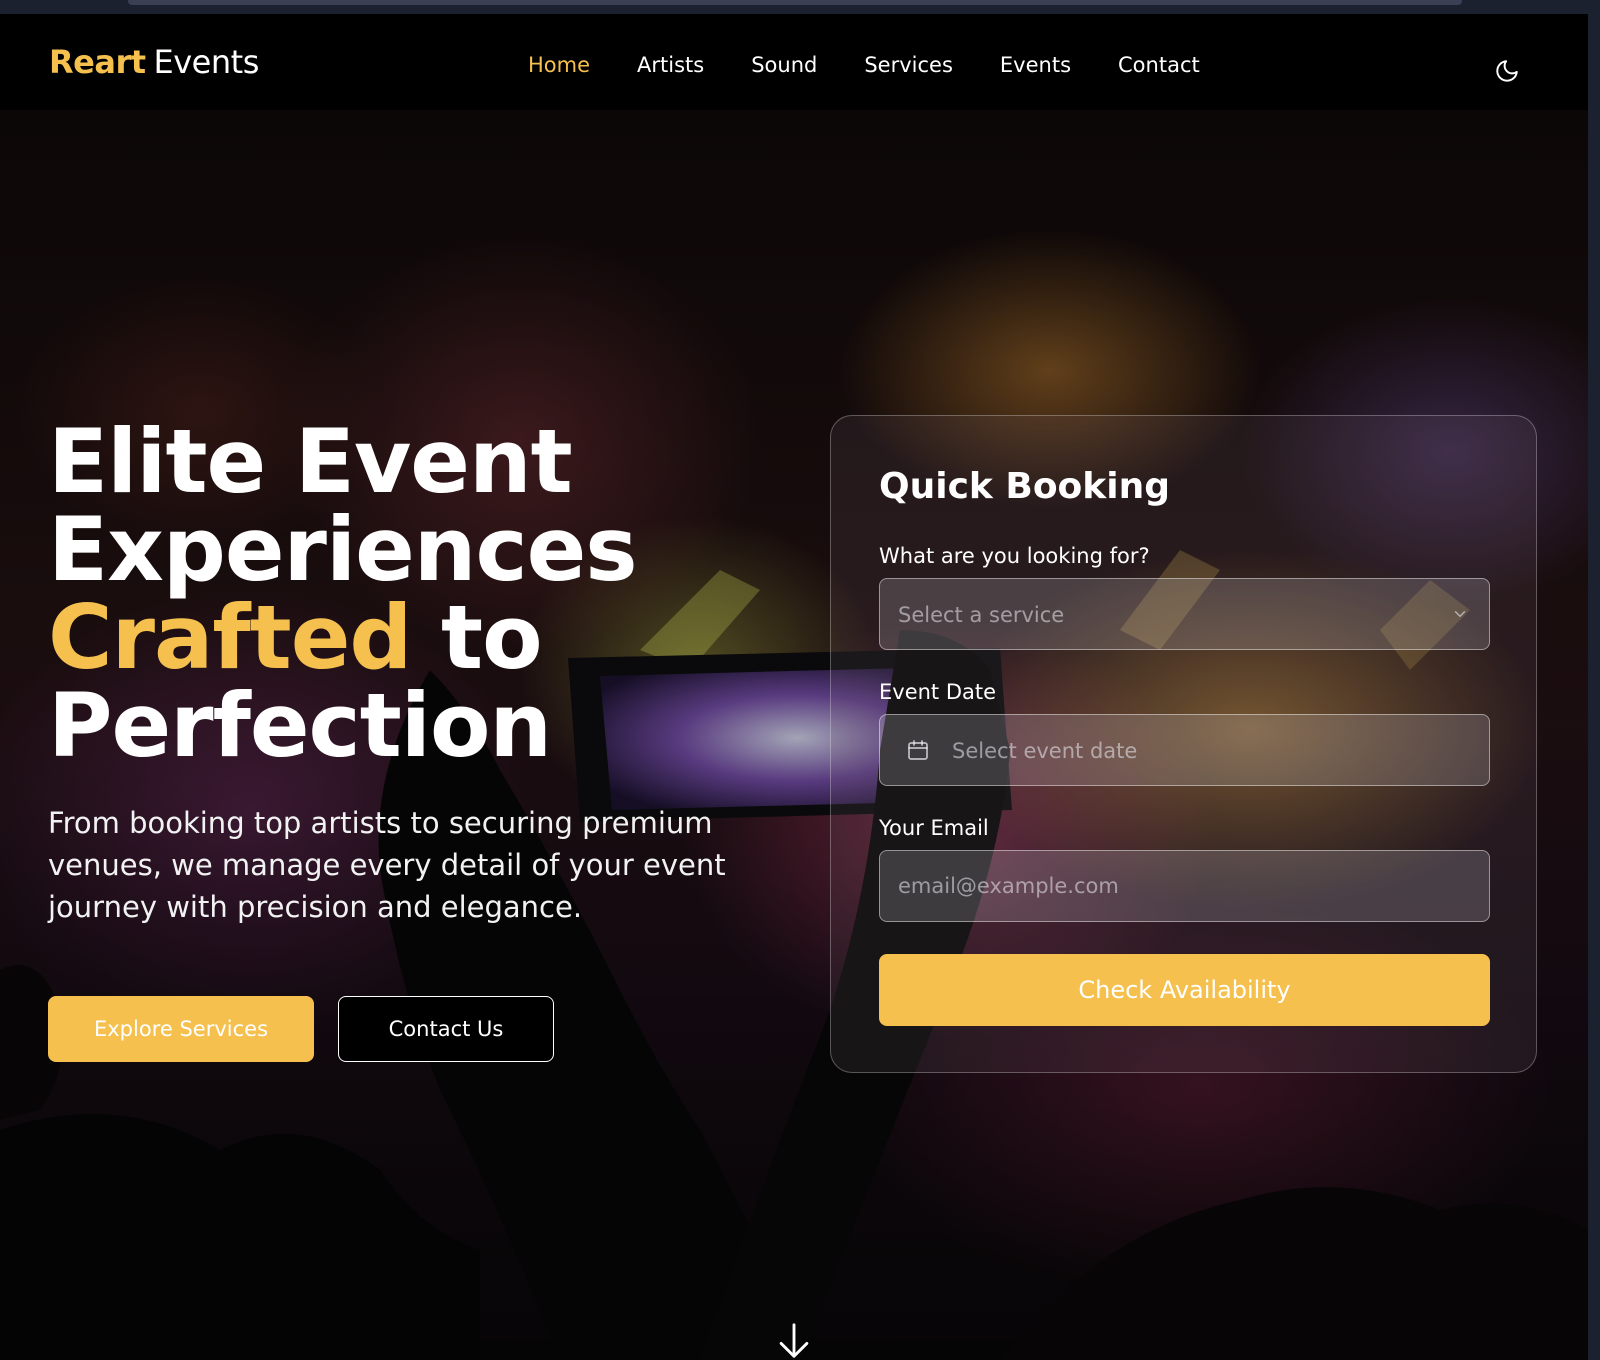 The width and height of the screenshot is (1600, 1360). What do you see at coordinates (1035, 65) in the screenshot?
I see `nav-link-events: Events` at bounding box center [1035, 65].